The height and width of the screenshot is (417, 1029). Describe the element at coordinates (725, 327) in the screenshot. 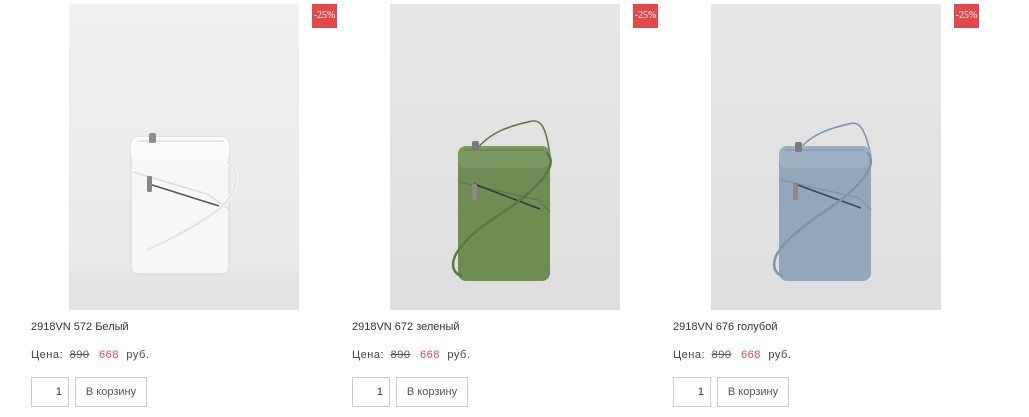

I see `product-name: 2918VN 676 голубой` at that location.